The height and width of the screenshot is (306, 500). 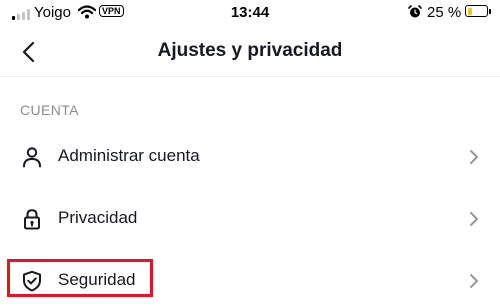 I want to click on battery-percent: 25 %, so click(x=444, y=12).